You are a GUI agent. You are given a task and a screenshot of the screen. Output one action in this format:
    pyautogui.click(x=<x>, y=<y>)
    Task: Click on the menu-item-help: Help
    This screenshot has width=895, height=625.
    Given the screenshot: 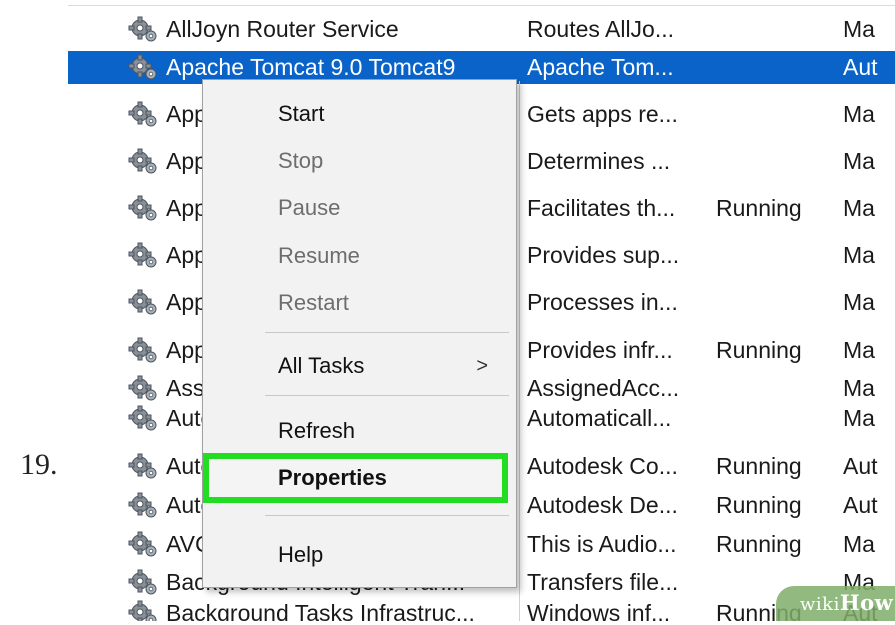 What is the action you would take?
    pyautogui.click(x=359, y=555)
    